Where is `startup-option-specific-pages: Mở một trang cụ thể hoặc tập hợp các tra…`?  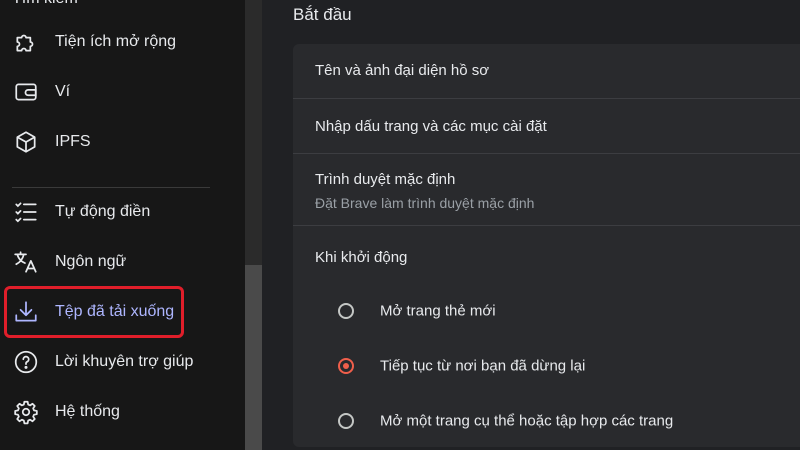
startup-option-specific-pages: Mở một trang cụ thể hoặc tập hợp các tra… is located at coordinates (546, 421).